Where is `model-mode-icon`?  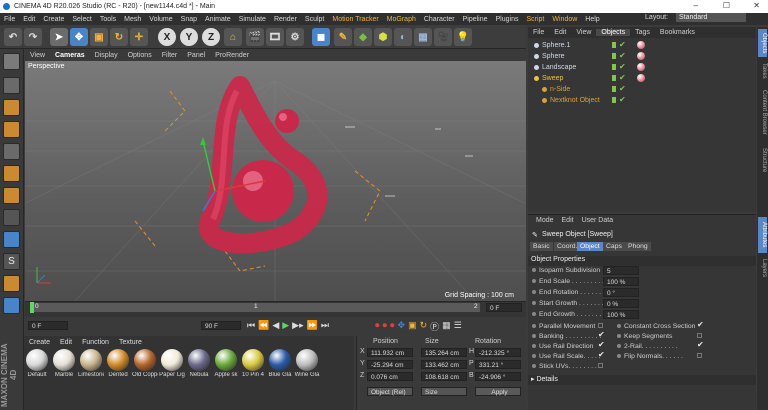 model-mode-icon is located at coordinates (11, 85).